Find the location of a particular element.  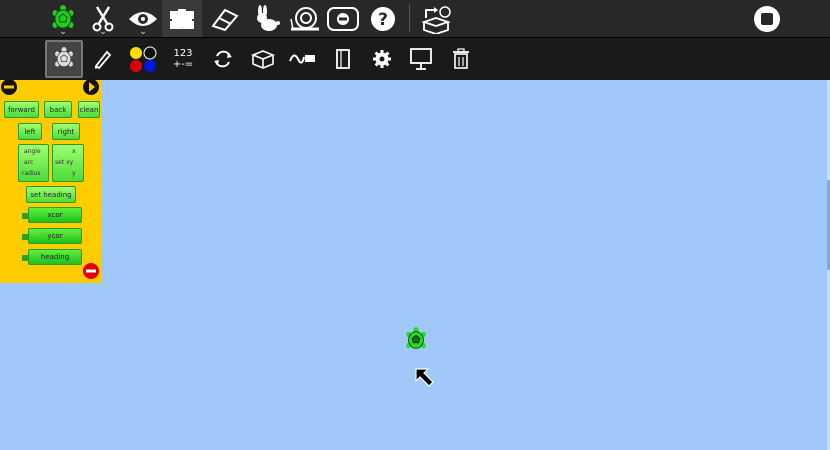

block-arc: angle arc radius is located at coordinates (33, 163).